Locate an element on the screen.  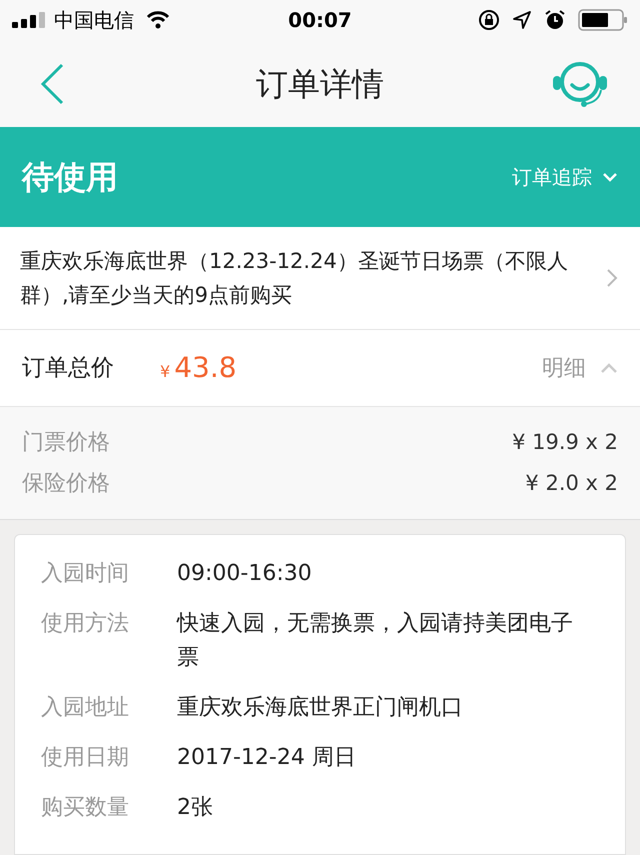
chevron-down-icon is located at coordinates (610, 177).